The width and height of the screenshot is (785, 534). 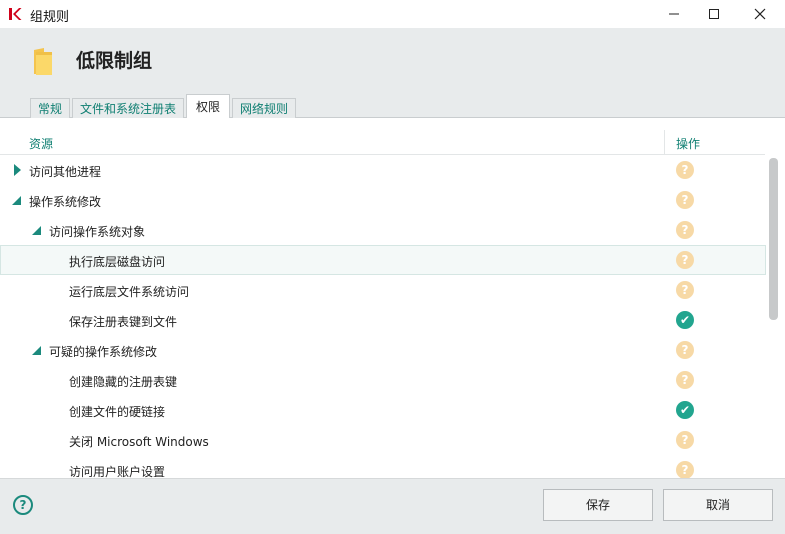 I want to click on close-icon, so click(x=760, y=14).